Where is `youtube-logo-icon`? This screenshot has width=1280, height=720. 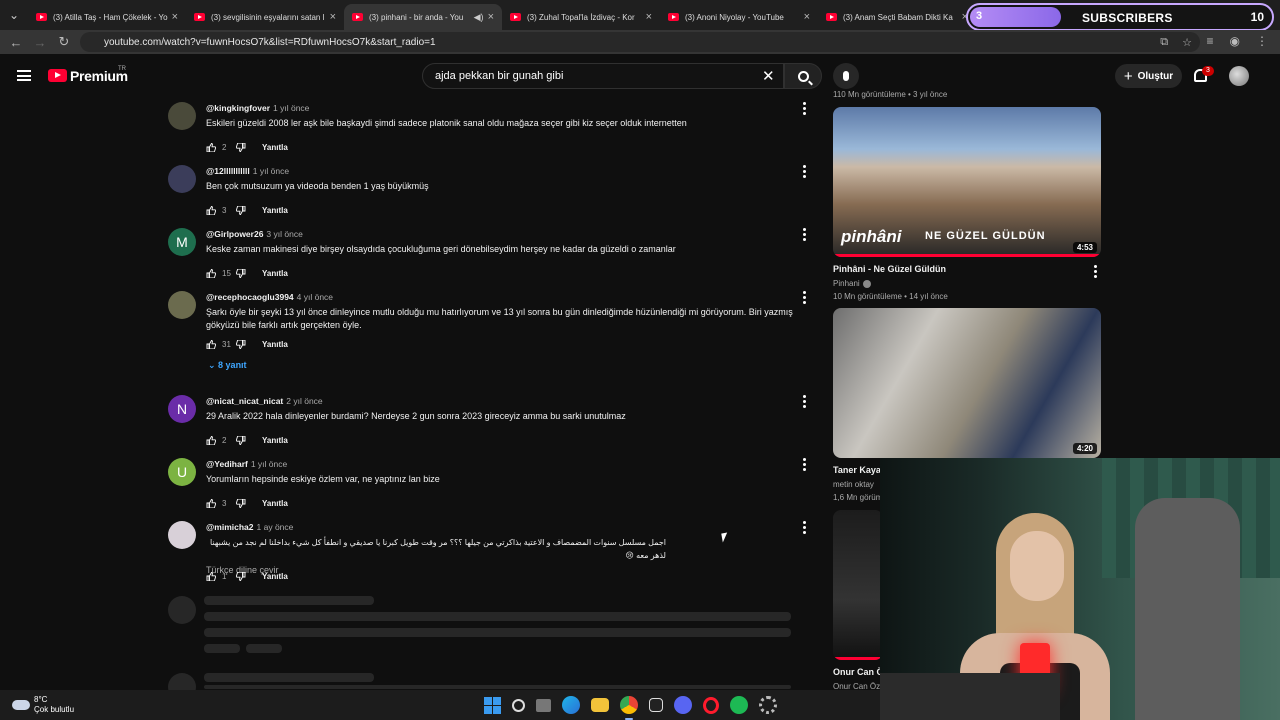 youtube-logo-icon is located at coordinates (57, 75).